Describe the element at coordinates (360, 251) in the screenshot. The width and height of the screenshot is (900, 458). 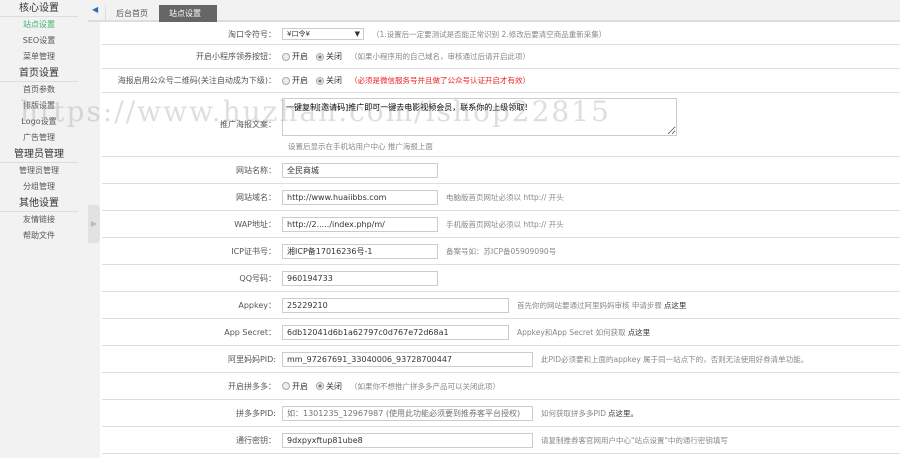
I see `icp-input` at that location.